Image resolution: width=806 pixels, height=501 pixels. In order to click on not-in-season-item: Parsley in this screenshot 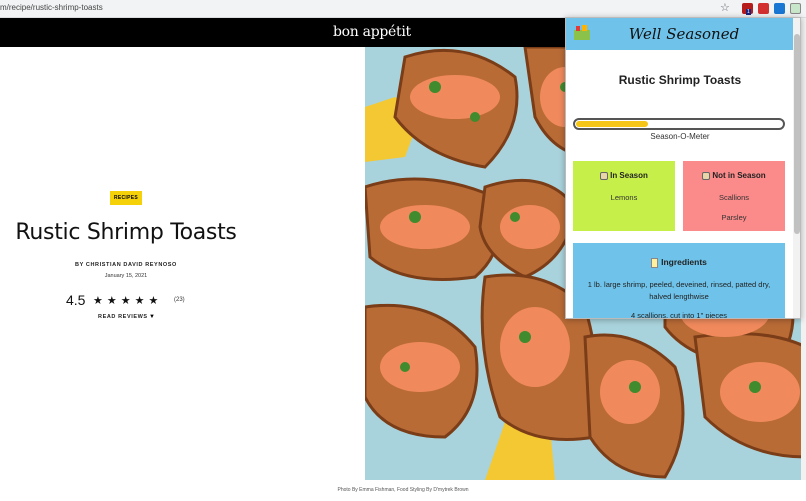, I will do `click(734, 217)`.